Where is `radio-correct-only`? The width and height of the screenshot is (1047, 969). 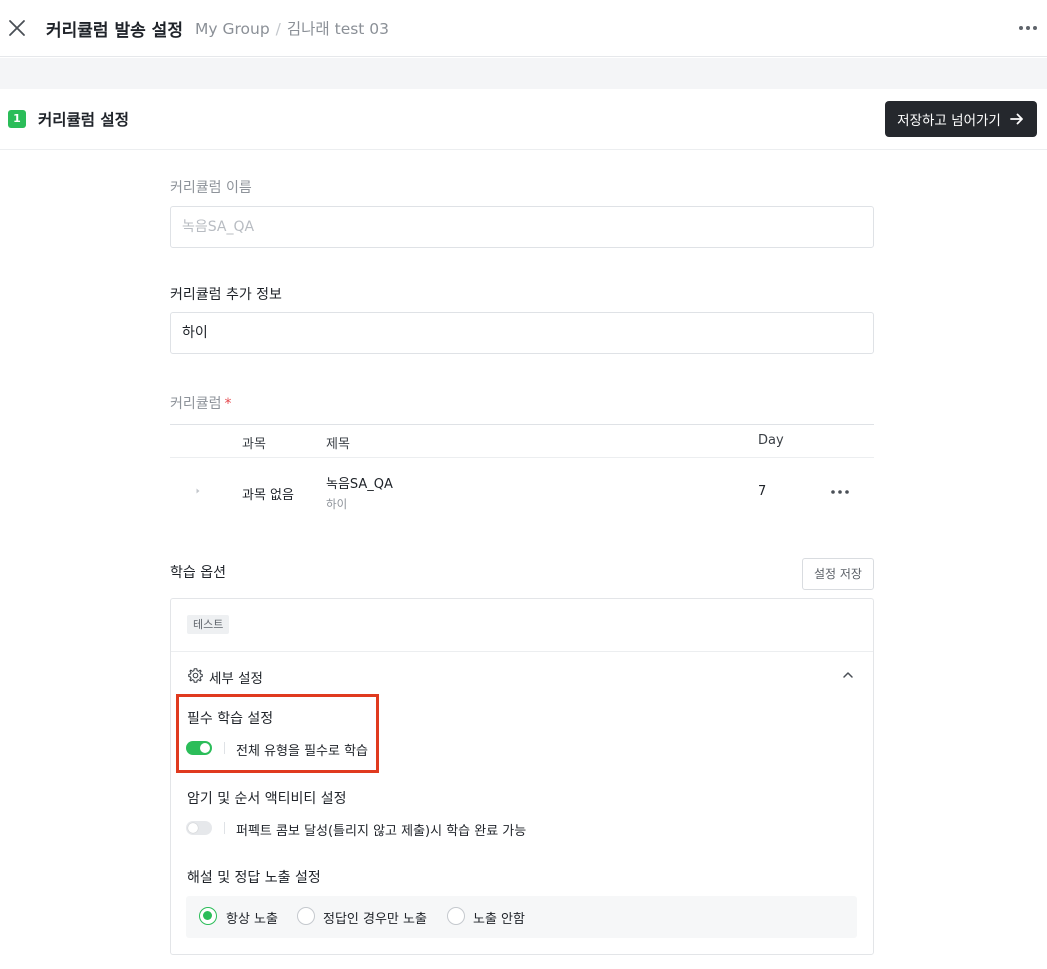 radio-correct-only is located at coordinates (306, 916).